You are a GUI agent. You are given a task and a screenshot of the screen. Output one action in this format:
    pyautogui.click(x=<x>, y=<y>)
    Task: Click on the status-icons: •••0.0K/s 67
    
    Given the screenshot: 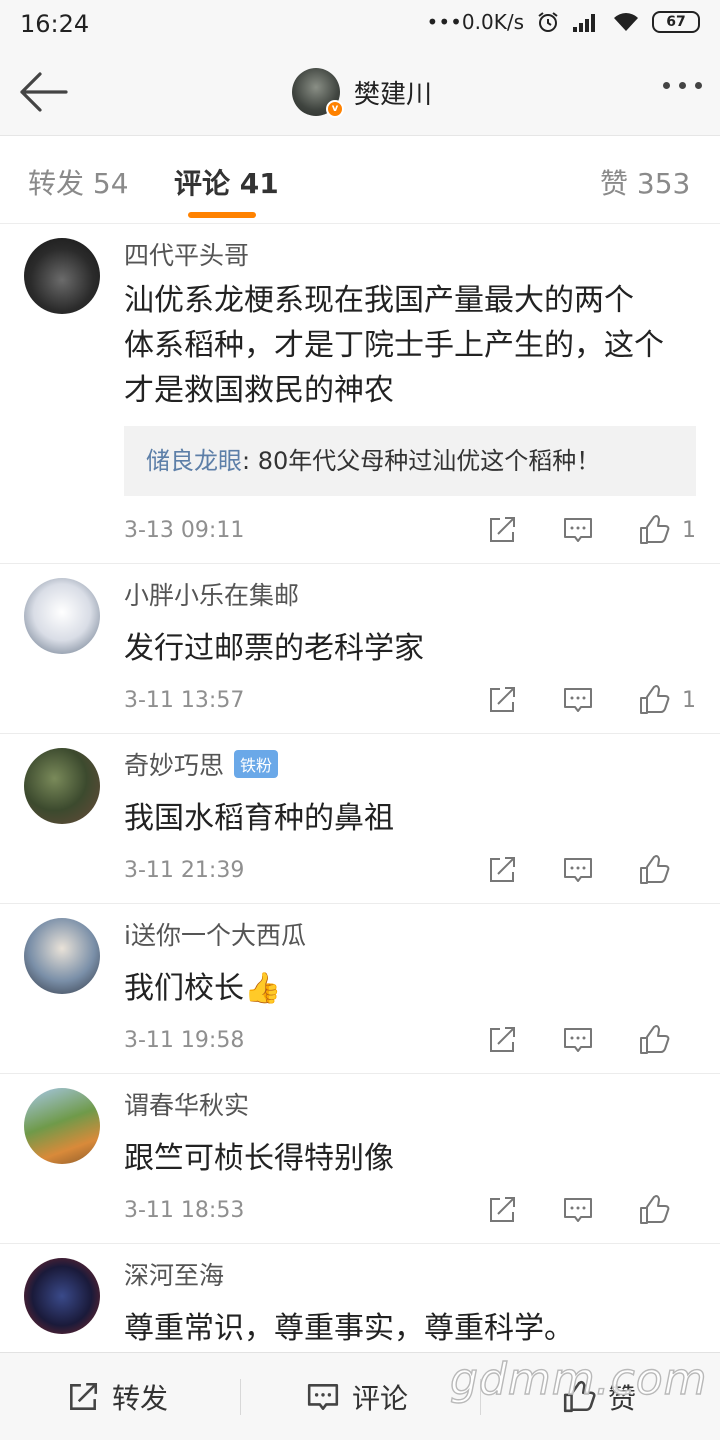 What is the action you would take?
    pyautogui.click(x=563, y=22)
    